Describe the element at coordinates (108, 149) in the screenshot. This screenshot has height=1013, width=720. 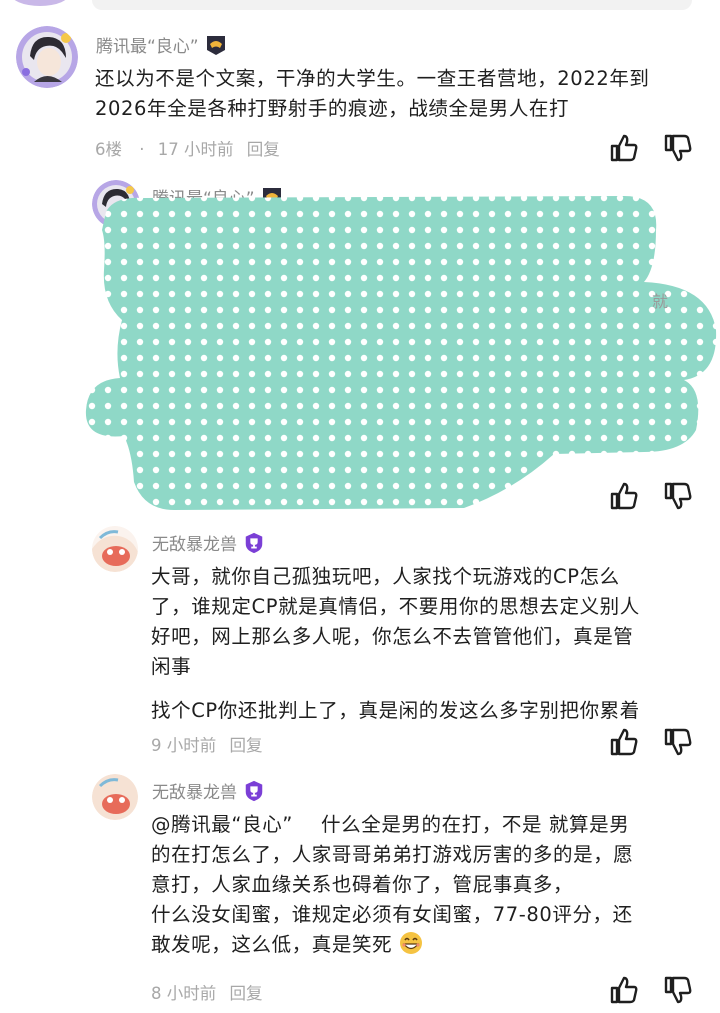
I see `floor-number: 6楼` at that location.